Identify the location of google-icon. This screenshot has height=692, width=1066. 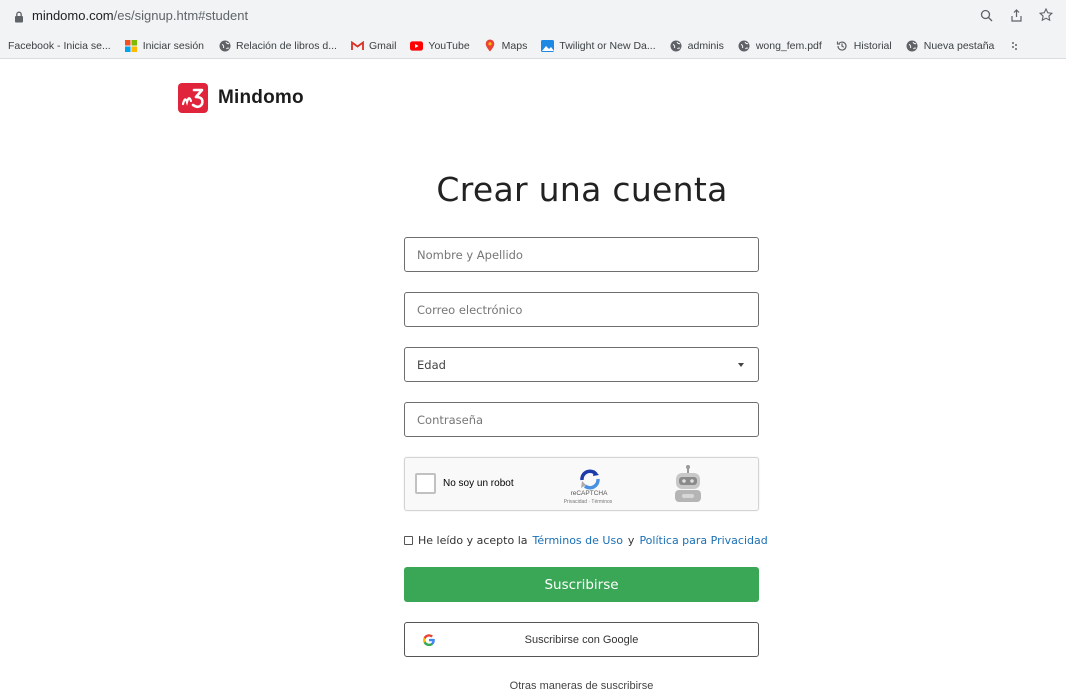
(429, 640).